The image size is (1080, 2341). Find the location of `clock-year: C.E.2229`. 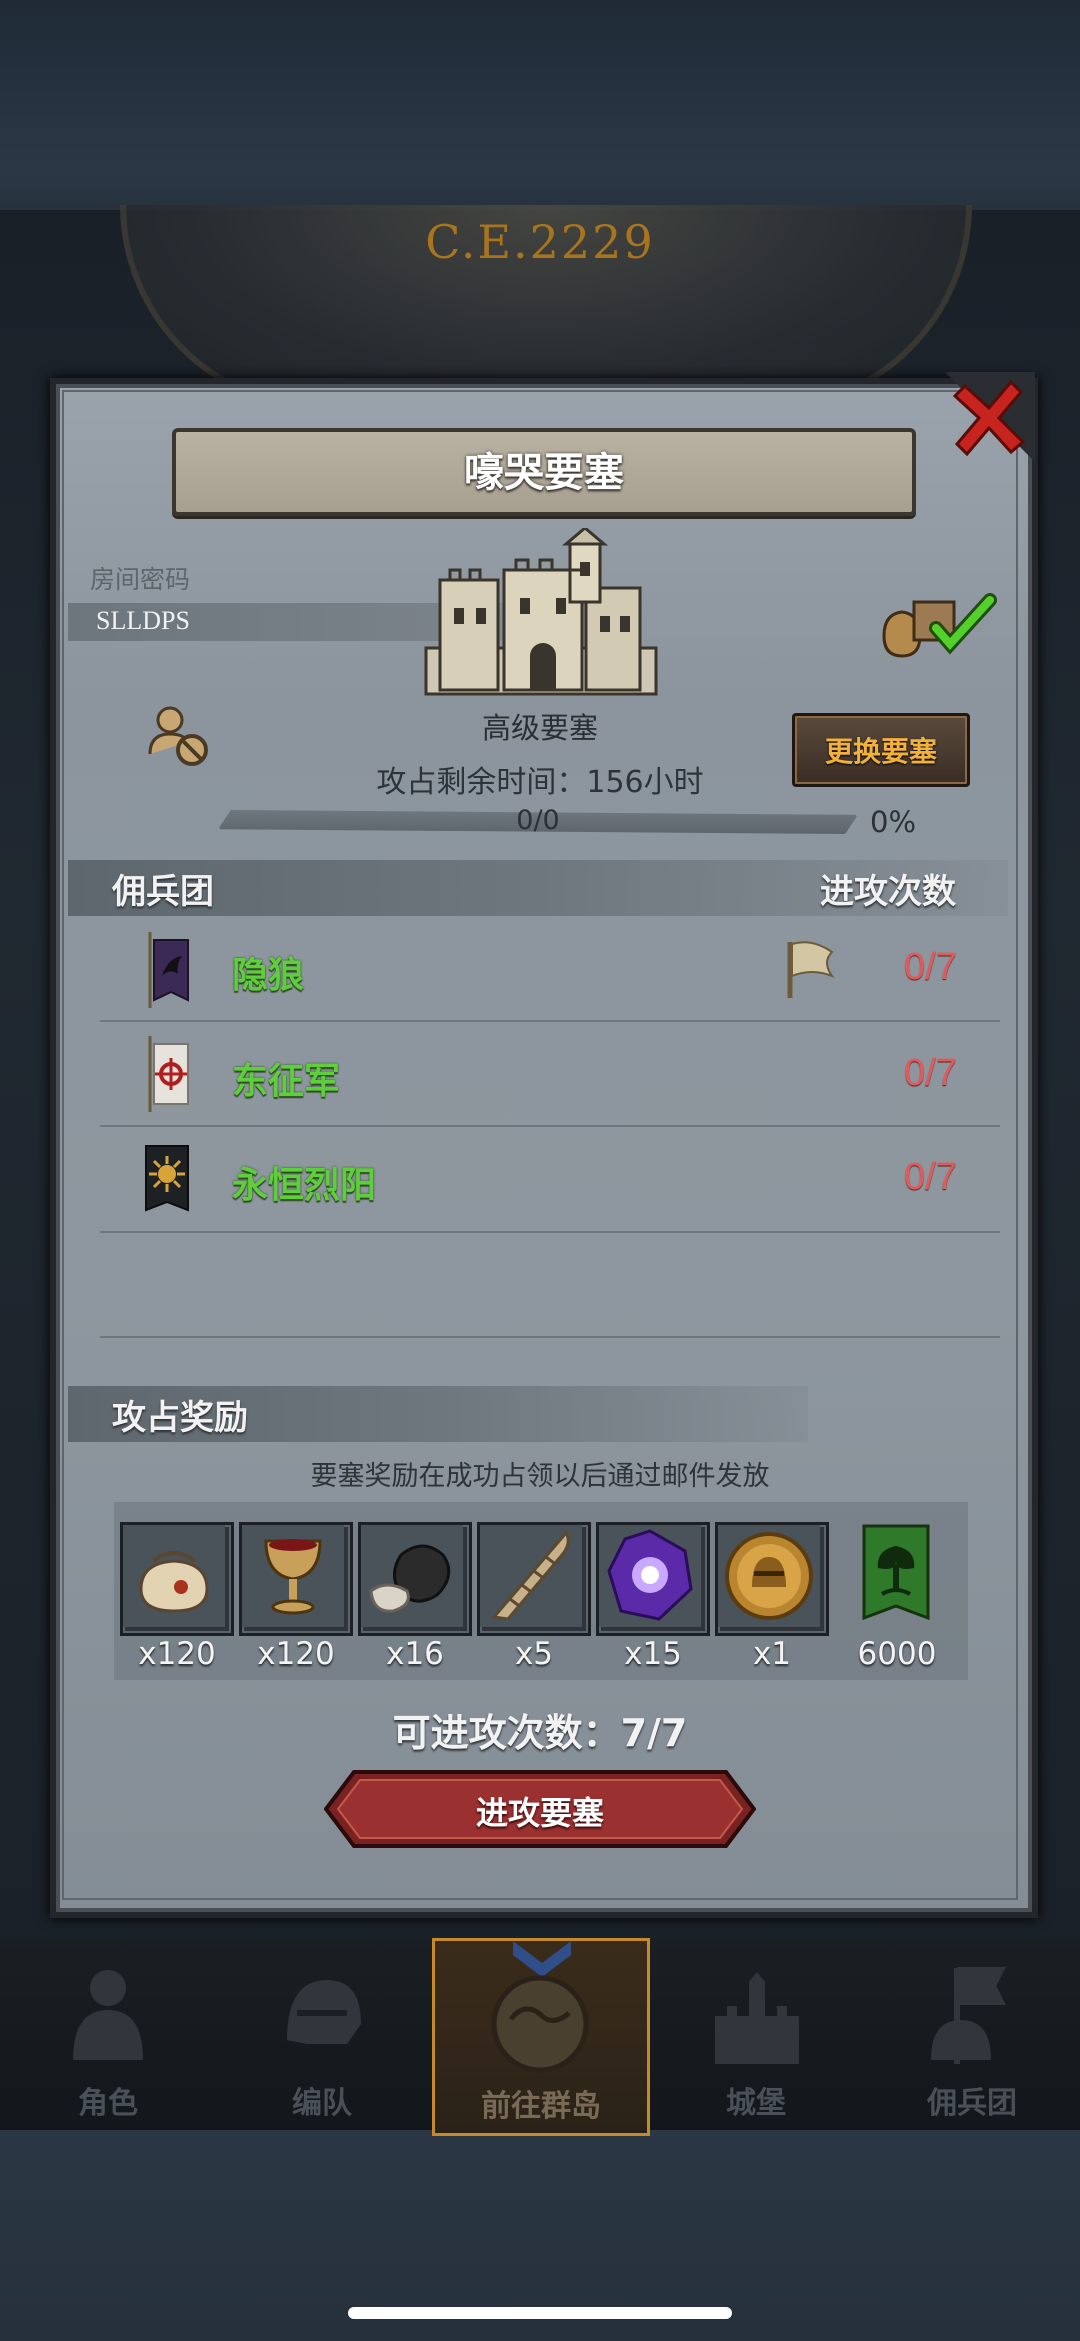

clock-year: C.E.2229 is located at coordinates (540, 242).